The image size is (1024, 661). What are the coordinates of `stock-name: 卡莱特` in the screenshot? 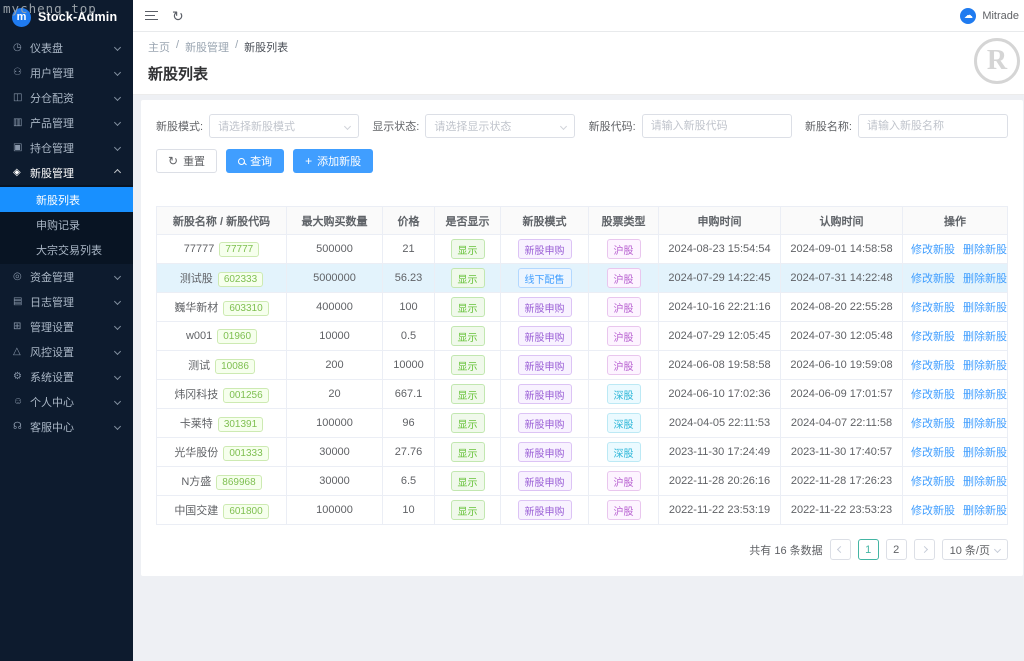 It's located at (196, 423).